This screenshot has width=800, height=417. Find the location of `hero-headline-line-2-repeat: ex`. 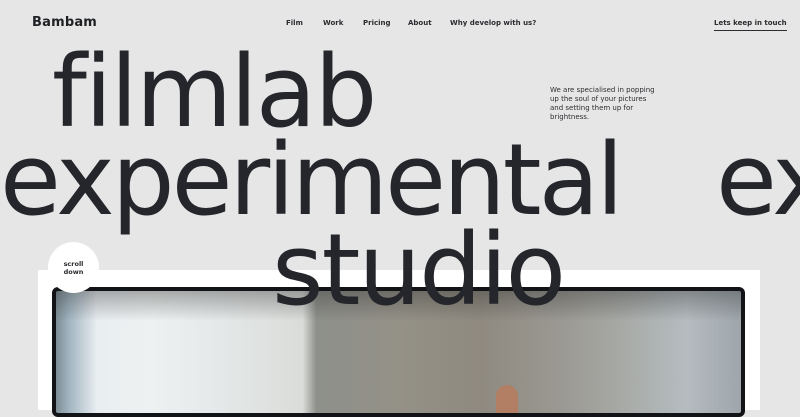

hero-headline-line-2-repeat: ex is located at coordinates (758, 180).